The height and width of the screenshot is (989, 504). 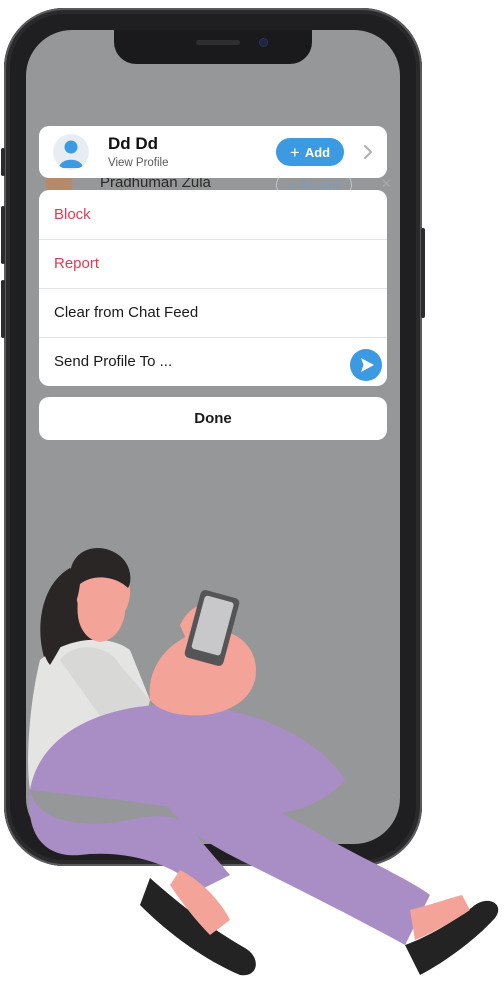 I want to click on block-menu-item: Block, so click(x=213, y=214).